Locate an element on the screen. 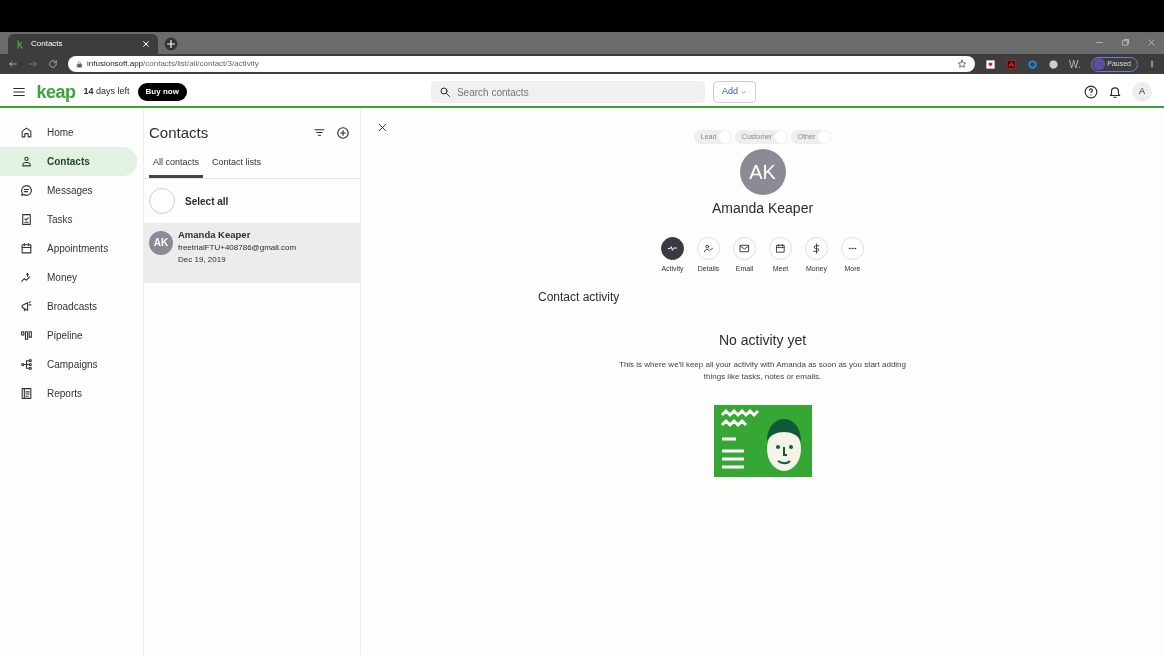 This screenshot has height=655, width=1164. sidebar-item: Pipeline is located at coordinates (68, 335).